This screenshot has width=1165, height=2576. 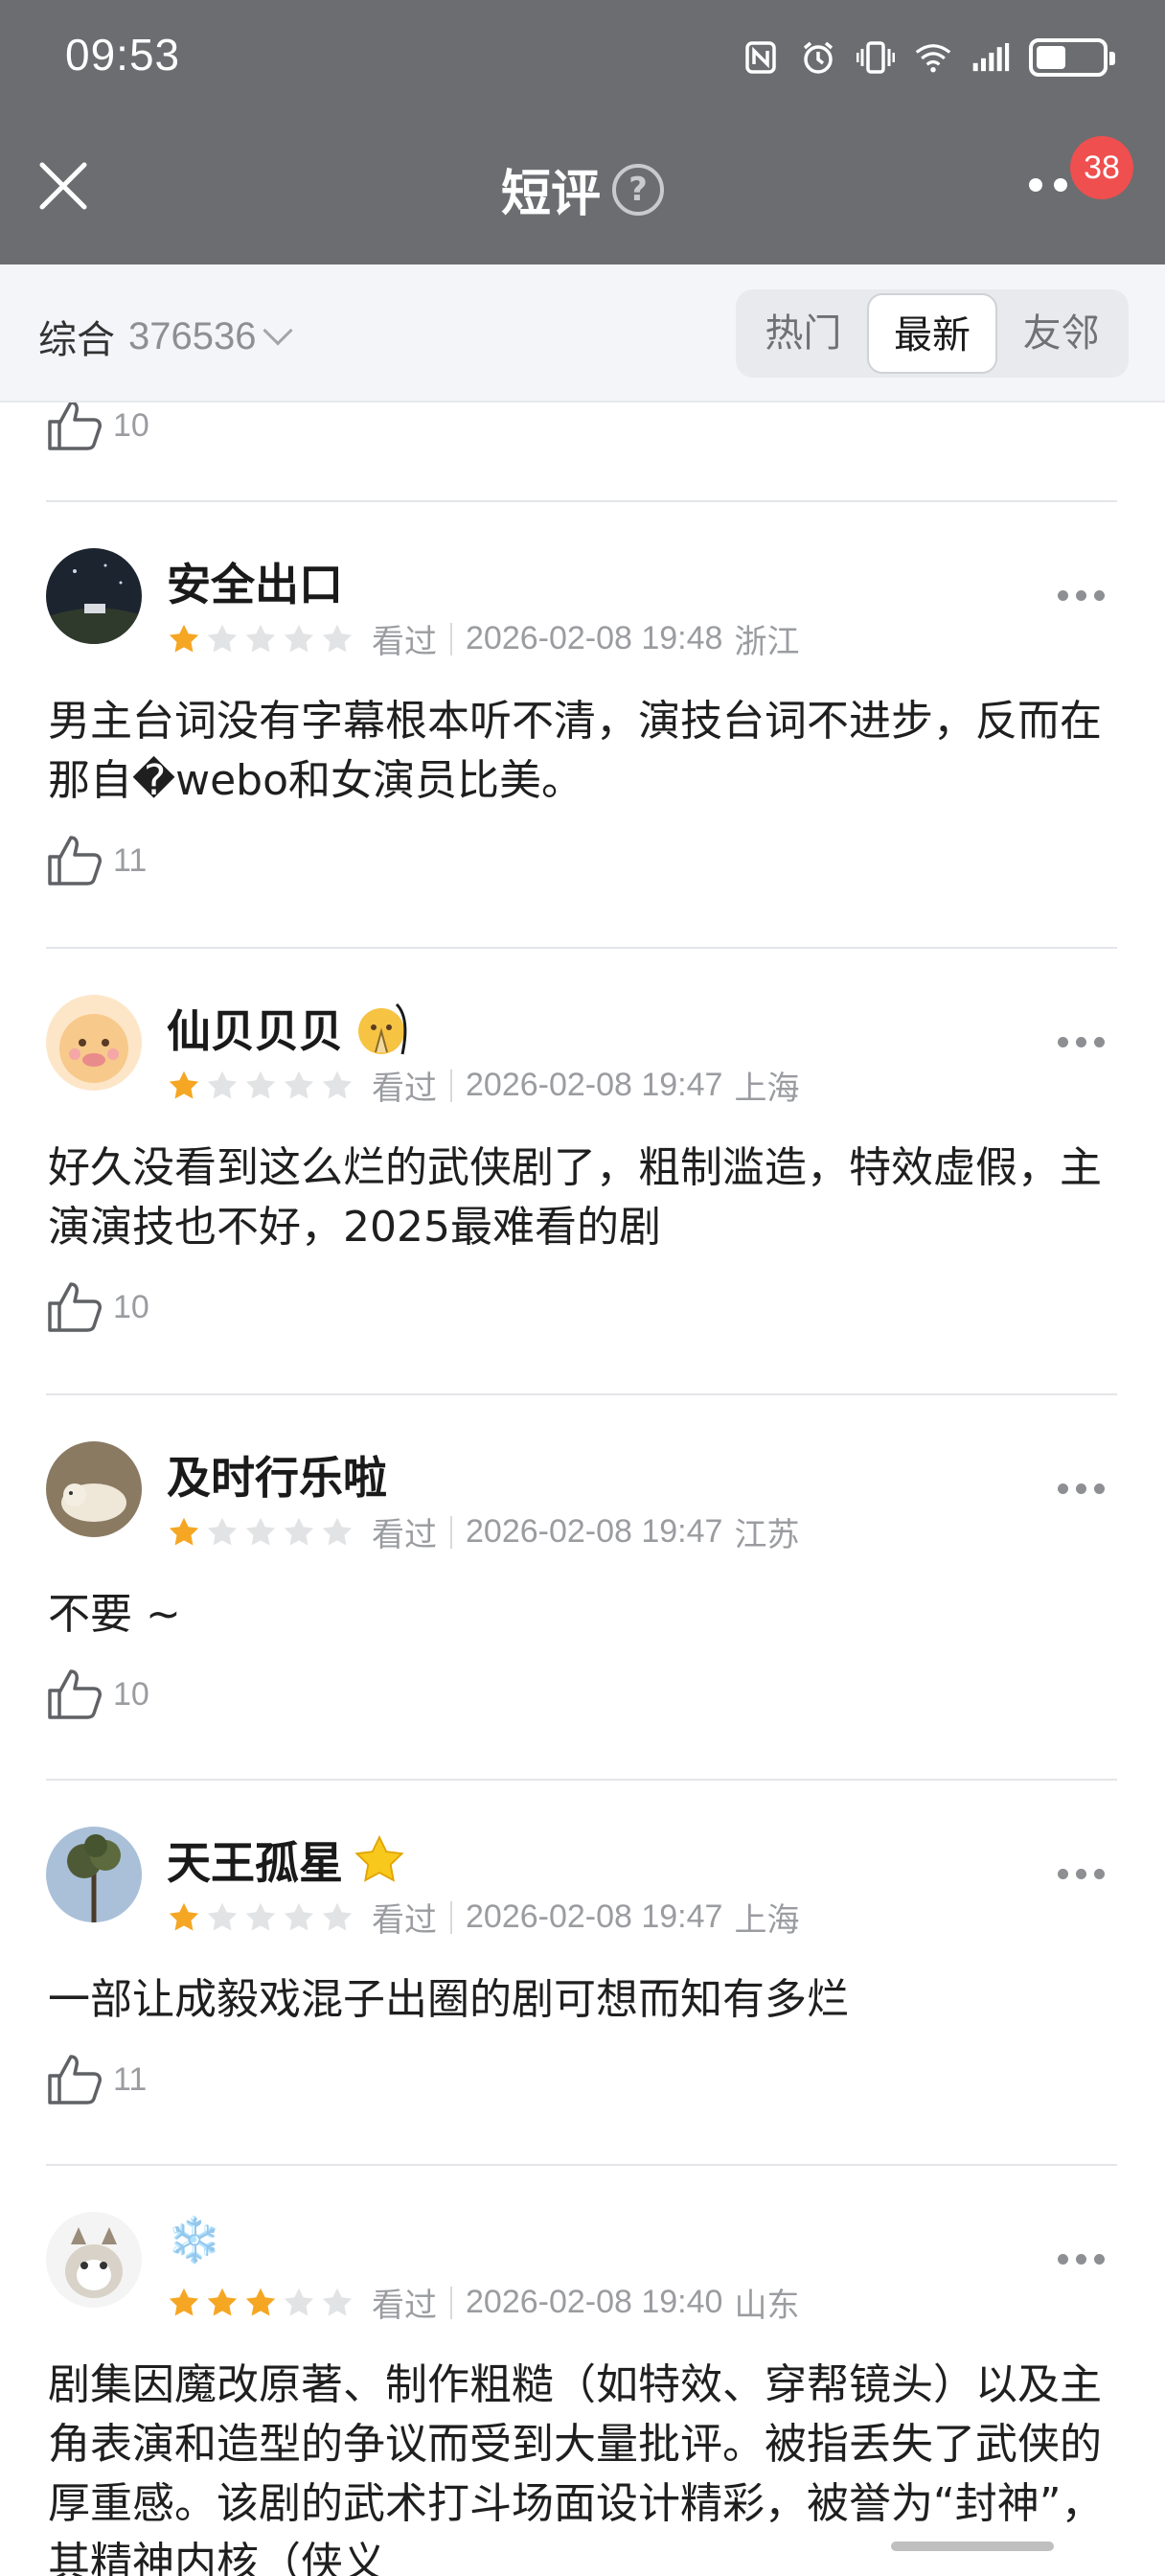 I want to click on tab-group: 热门 最新 友邻, so click(x=932, y=333).